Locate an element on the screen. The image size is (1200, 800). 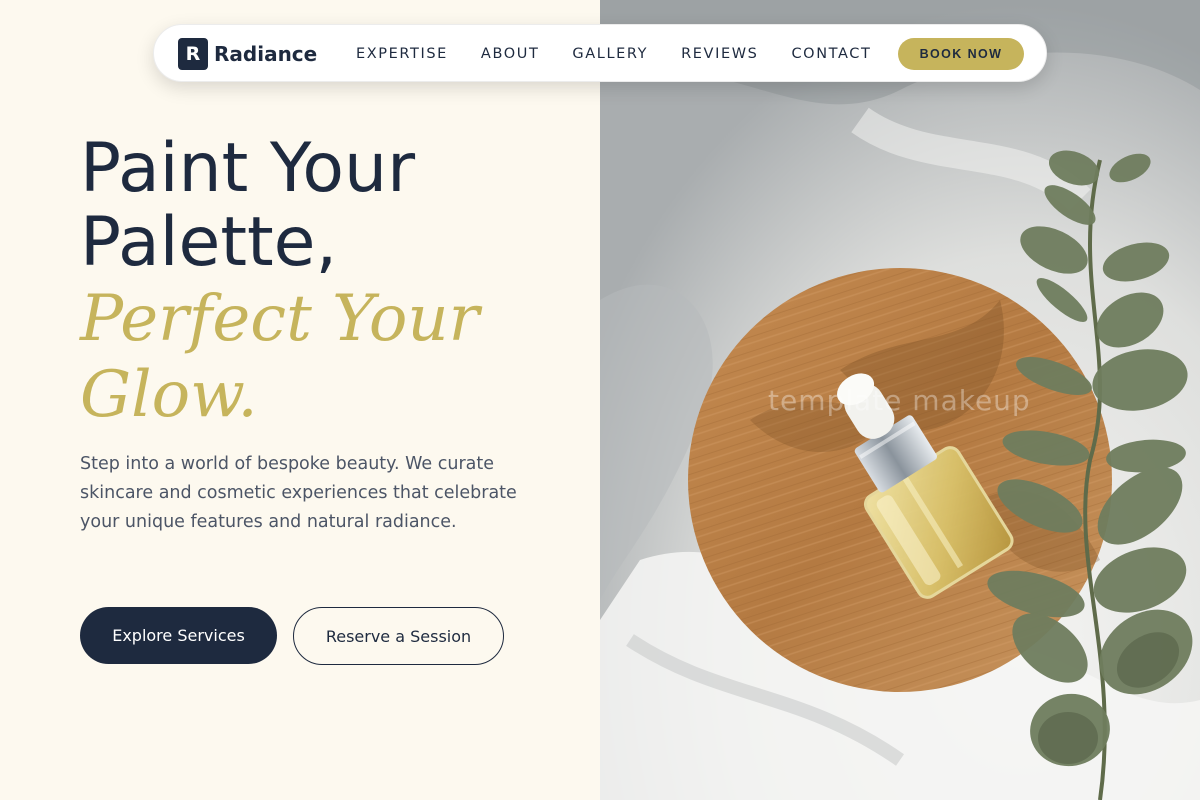
nav-link-contact: CONTACT is located at coordinates (831, 54).